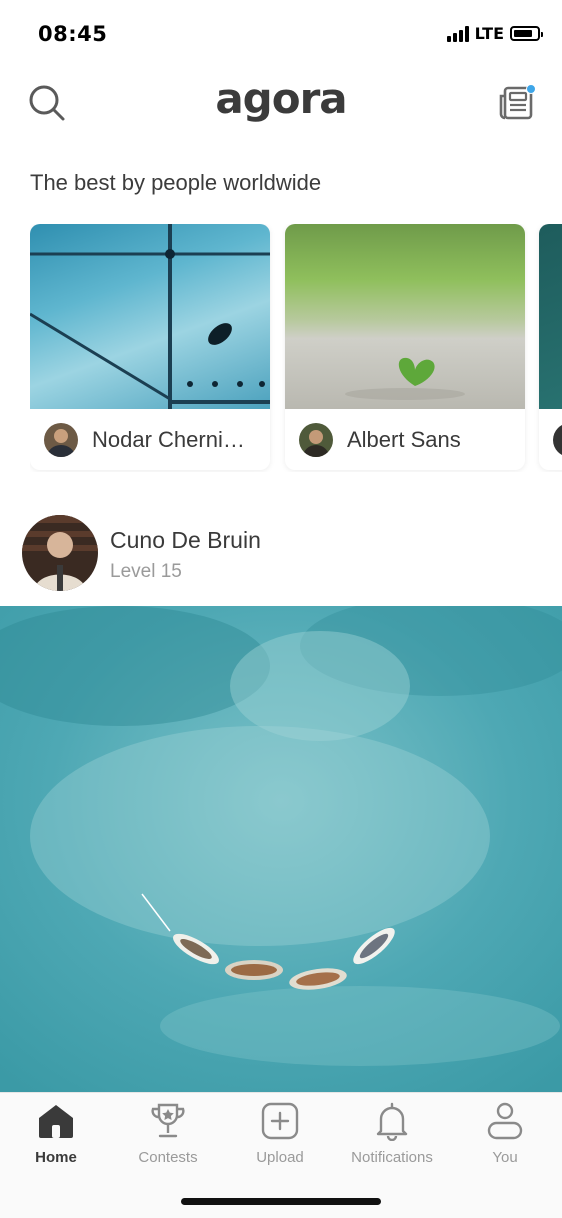 This screenshot has width=562, height=1218. I want to click on status-indicators: LTE, so click(494, 33).